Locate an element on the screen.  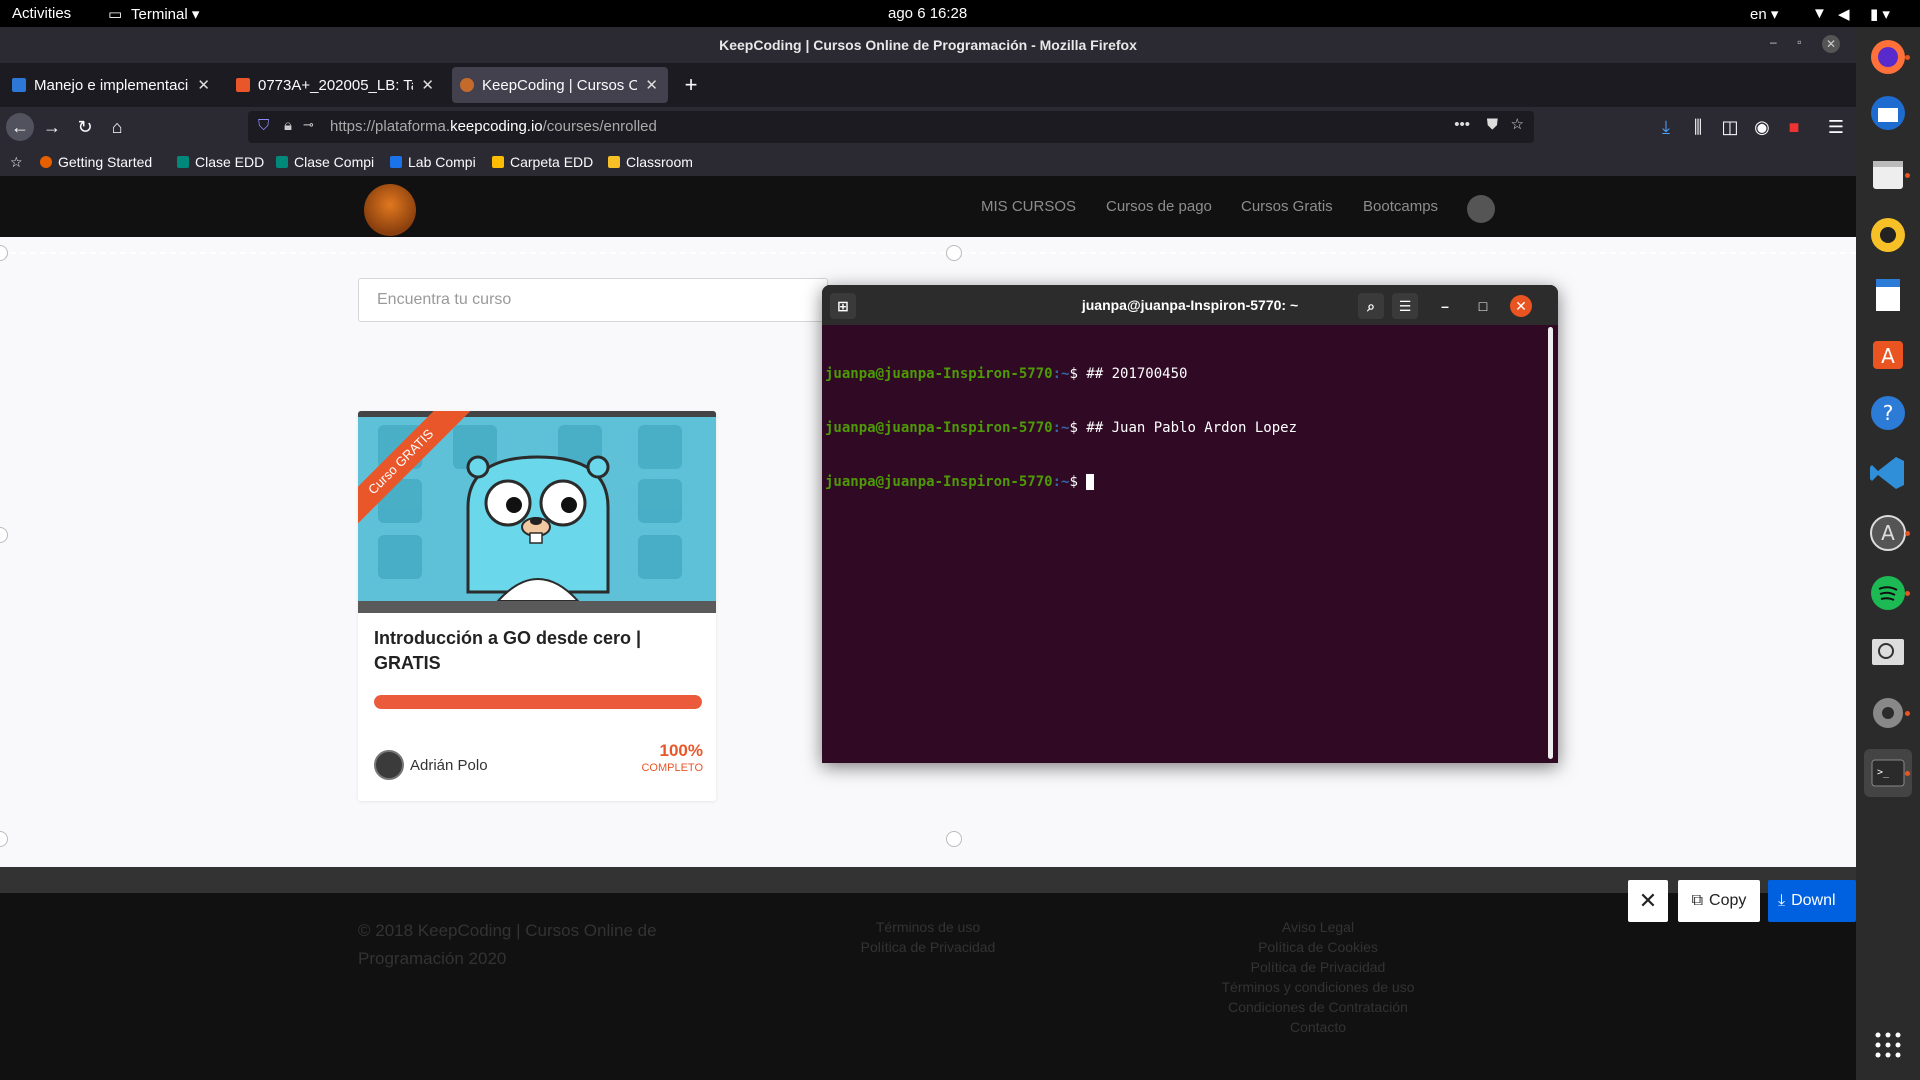
volume-icon: ◀ is located at coordinates (1844, 14).